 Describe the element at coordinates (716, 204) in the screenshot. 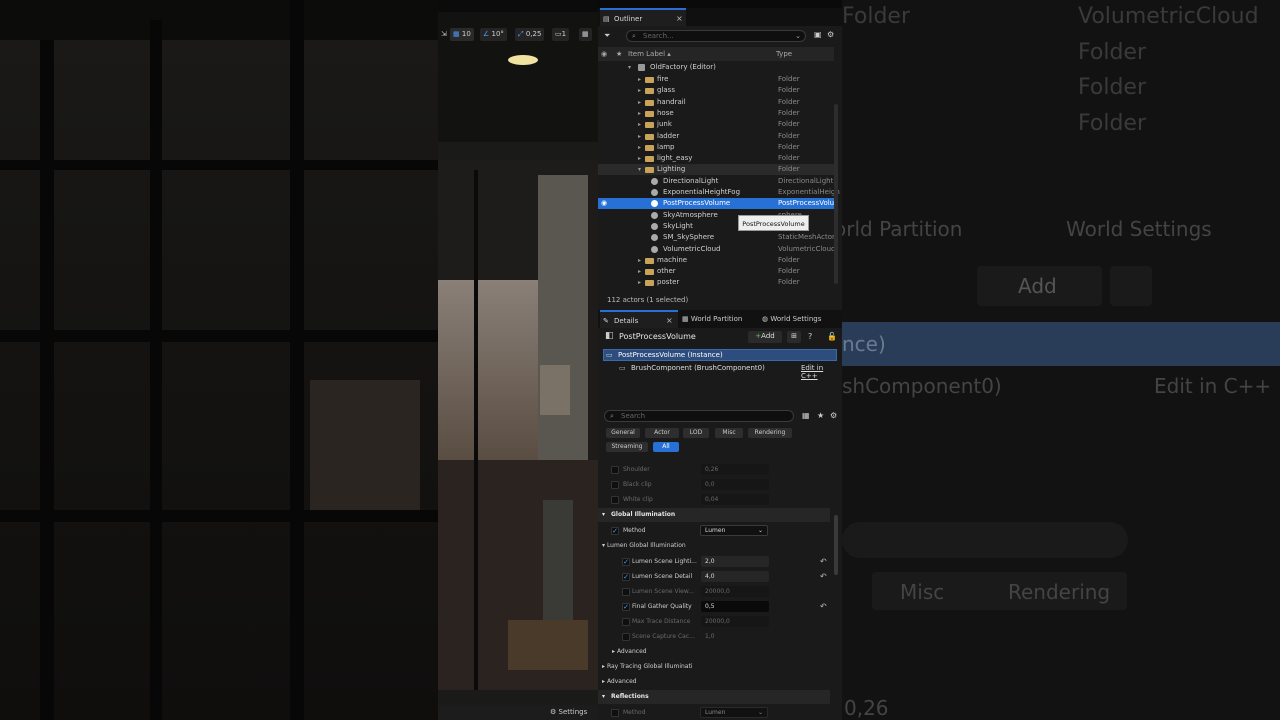

I see `outliner-row: ◉ PostProcessVolume PostProcessVolu` at that location.